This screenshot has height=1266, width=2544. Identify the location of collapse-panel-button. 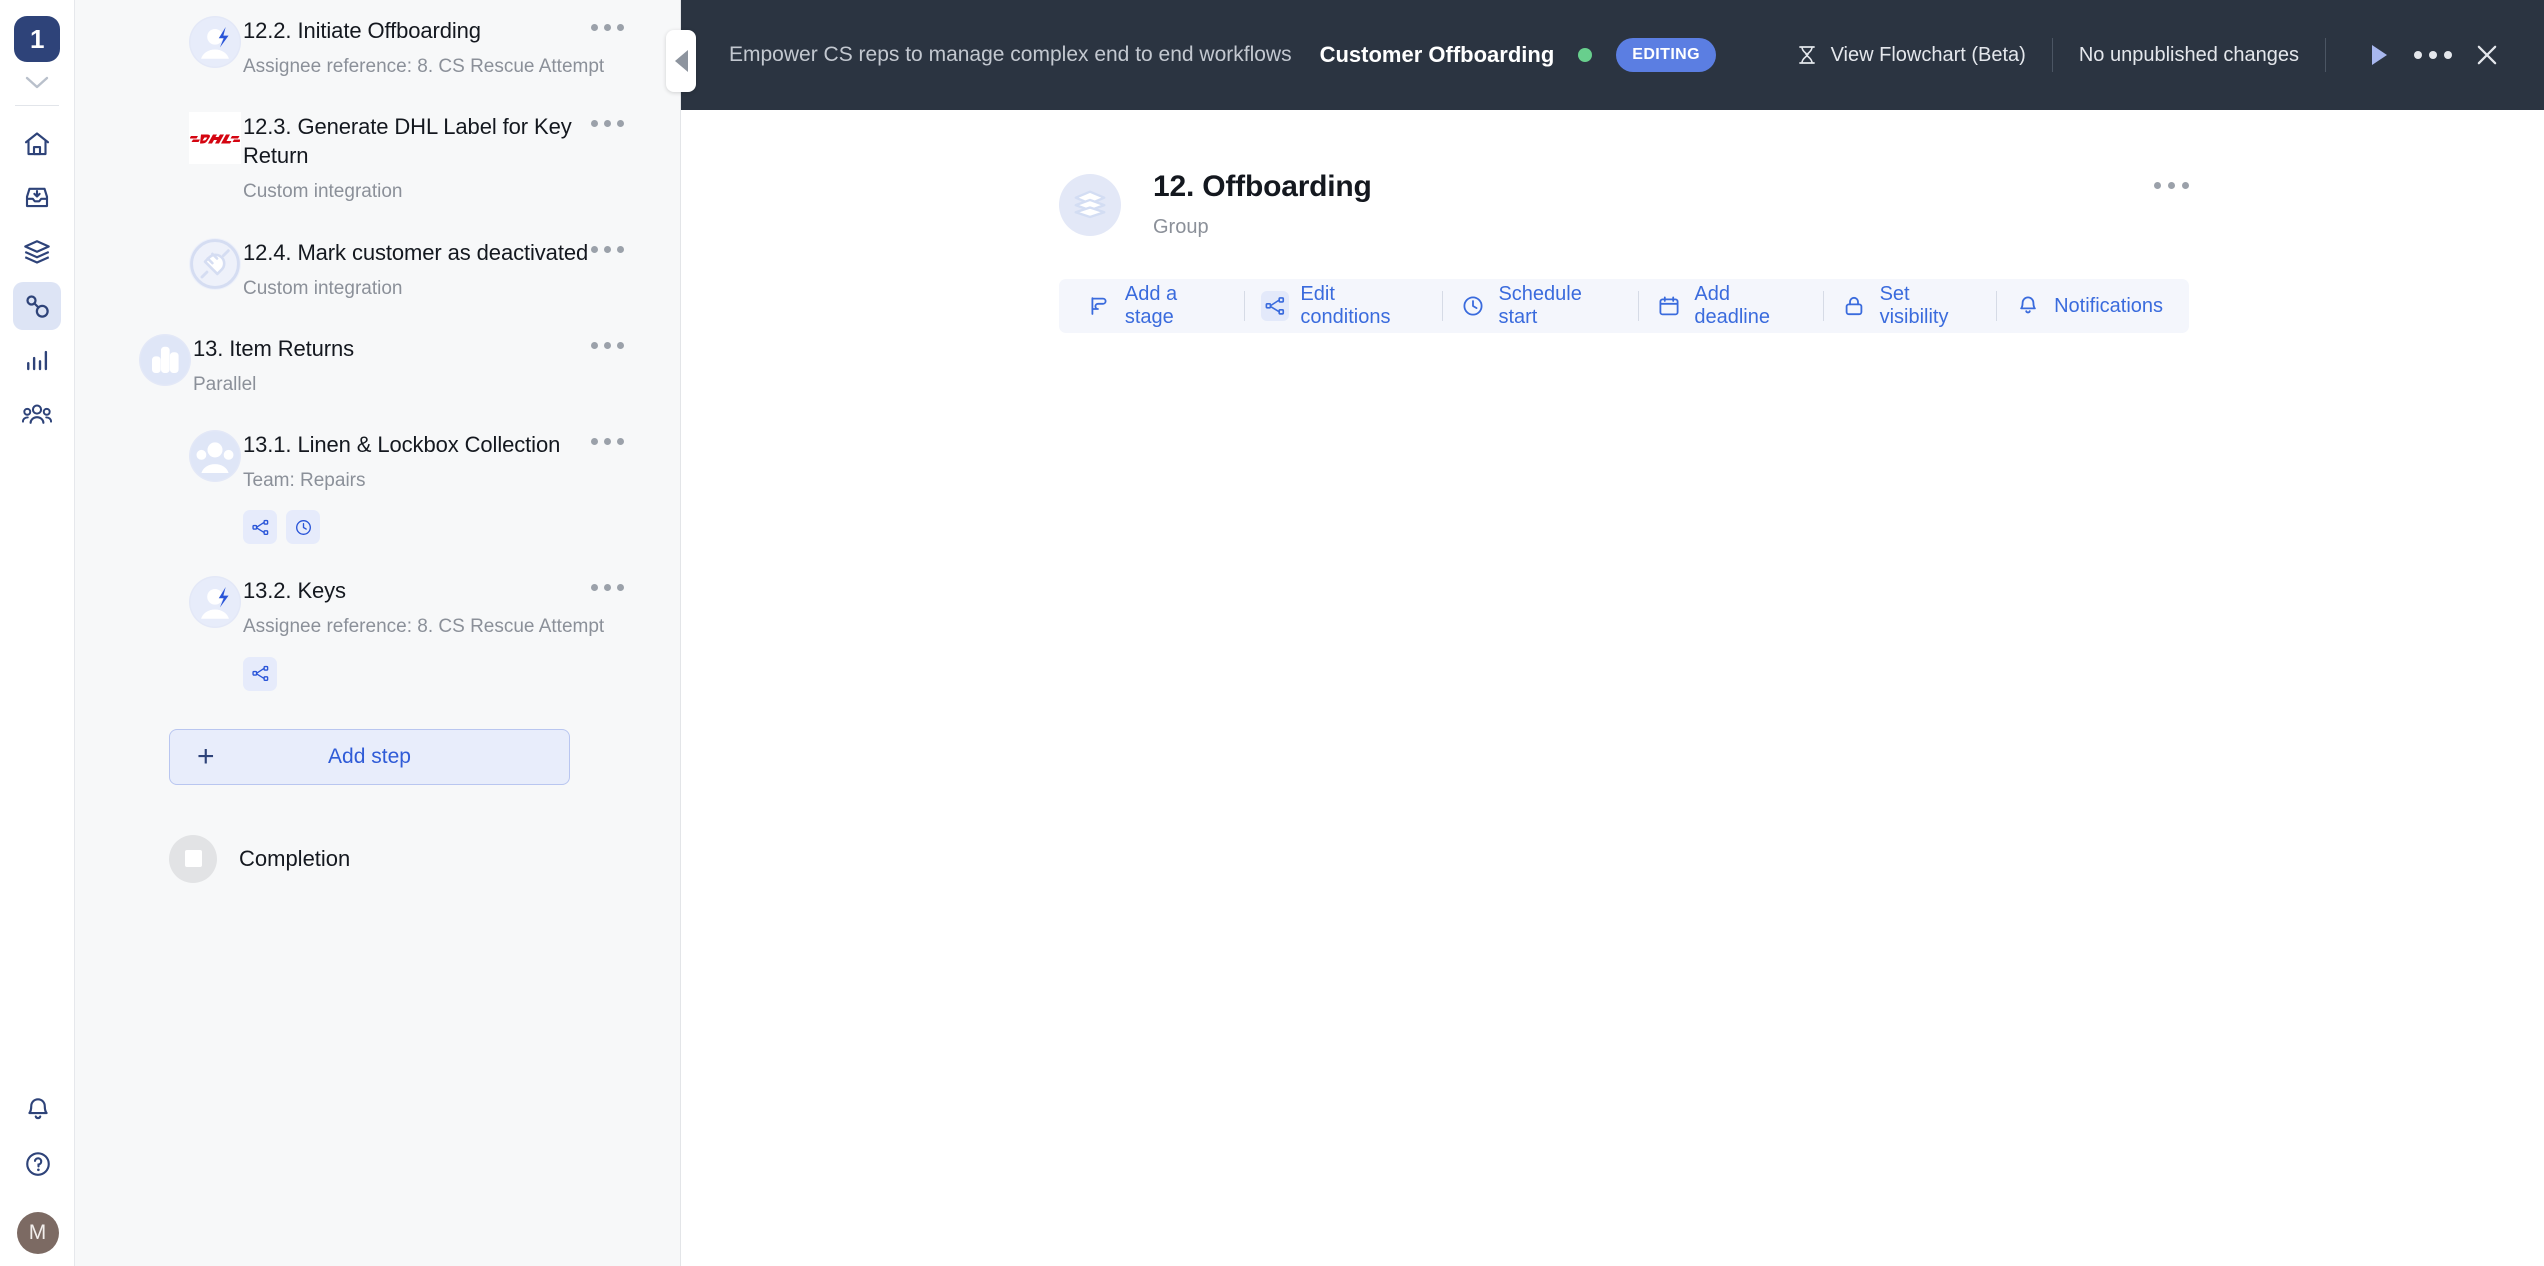
(681, 61).